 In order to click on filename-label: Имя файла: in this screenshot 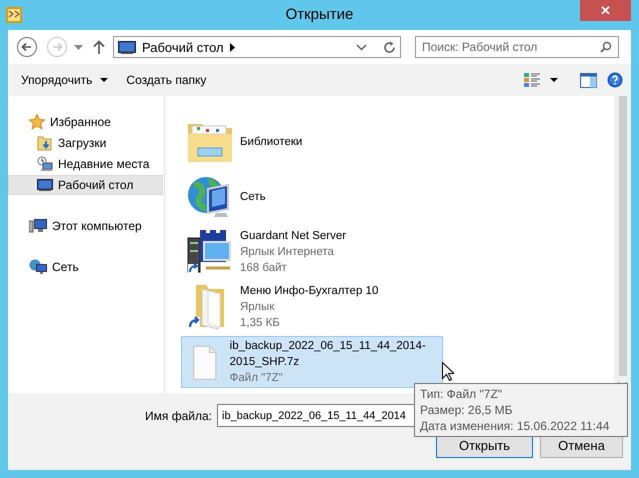, I will do `click(178, 415)`.